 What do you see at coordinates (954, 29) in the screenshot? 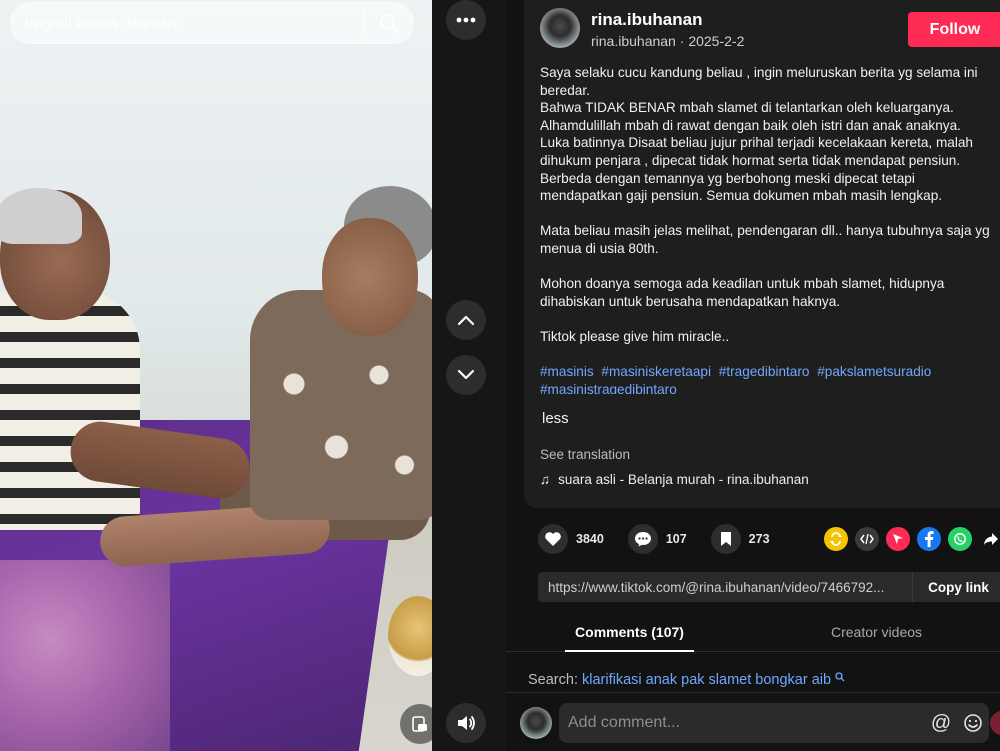
I see `follow-button: Follow` at bounding box center [954, 29].